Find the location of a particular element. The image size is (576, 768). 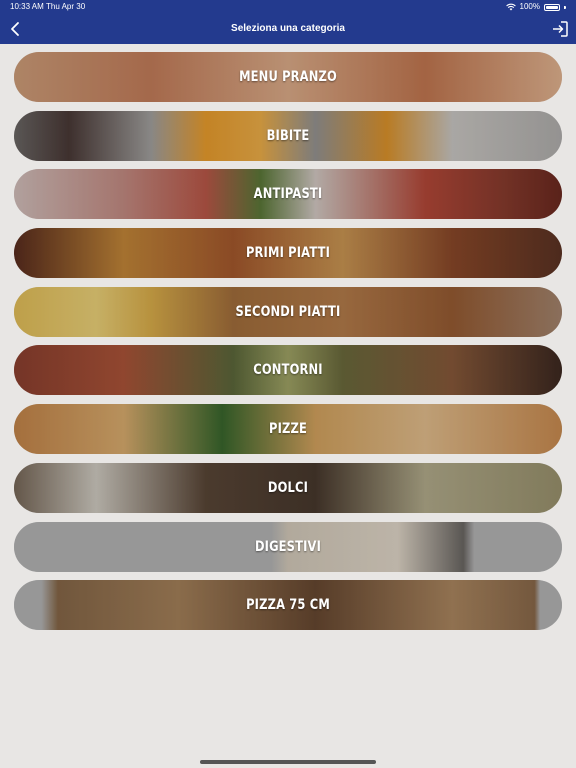

category-pizza-75-cm: PIZZA 75 CM is located at coordinates (288, 605).